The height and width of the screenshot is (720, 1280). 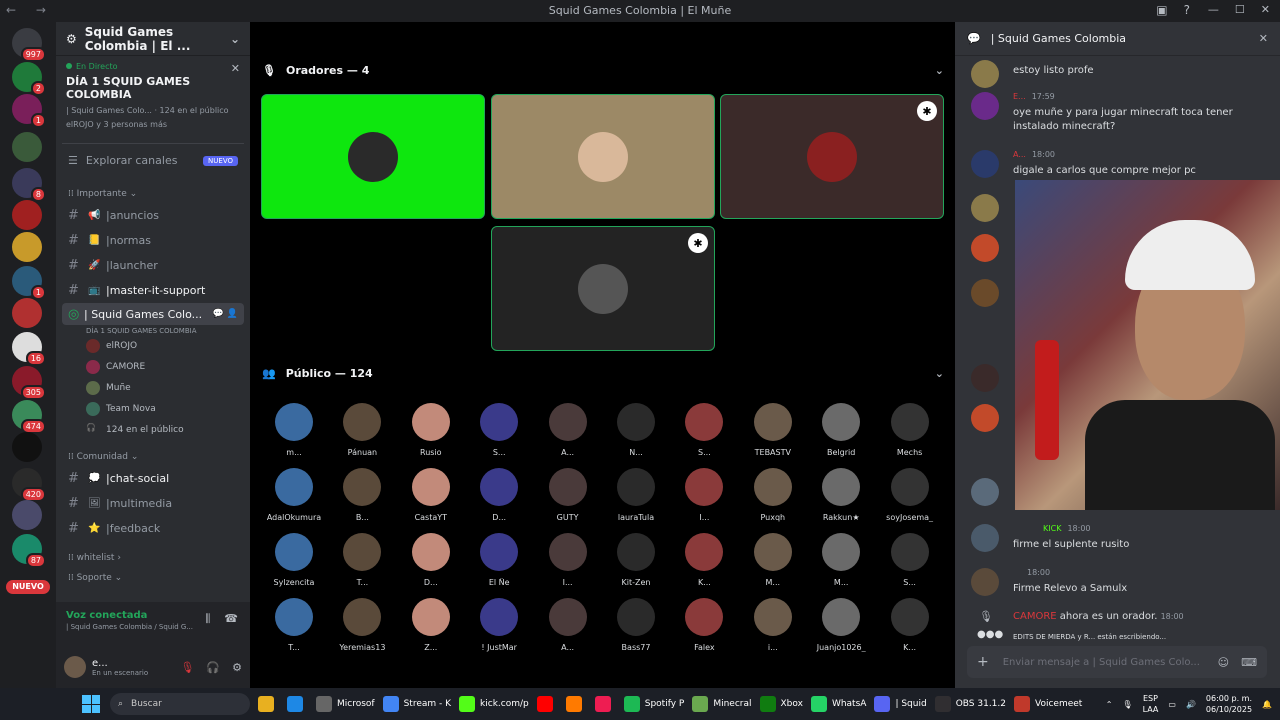 What do you see at coordinates (207, 619) in the screenshot?
I see `soundboard-icon: ⫼` at bounding box center [207, 619].